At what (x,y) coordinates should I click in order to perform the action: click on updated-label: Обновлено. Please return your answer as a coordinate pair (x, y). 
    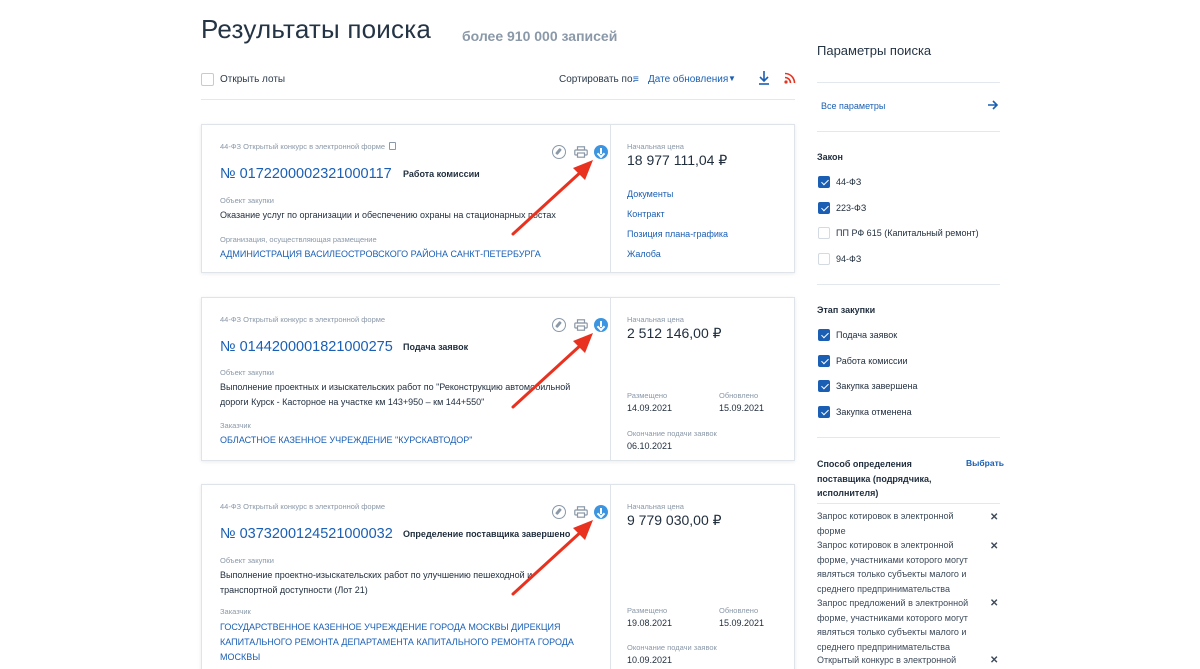
    Looking at the image, I should click on (739, 610).